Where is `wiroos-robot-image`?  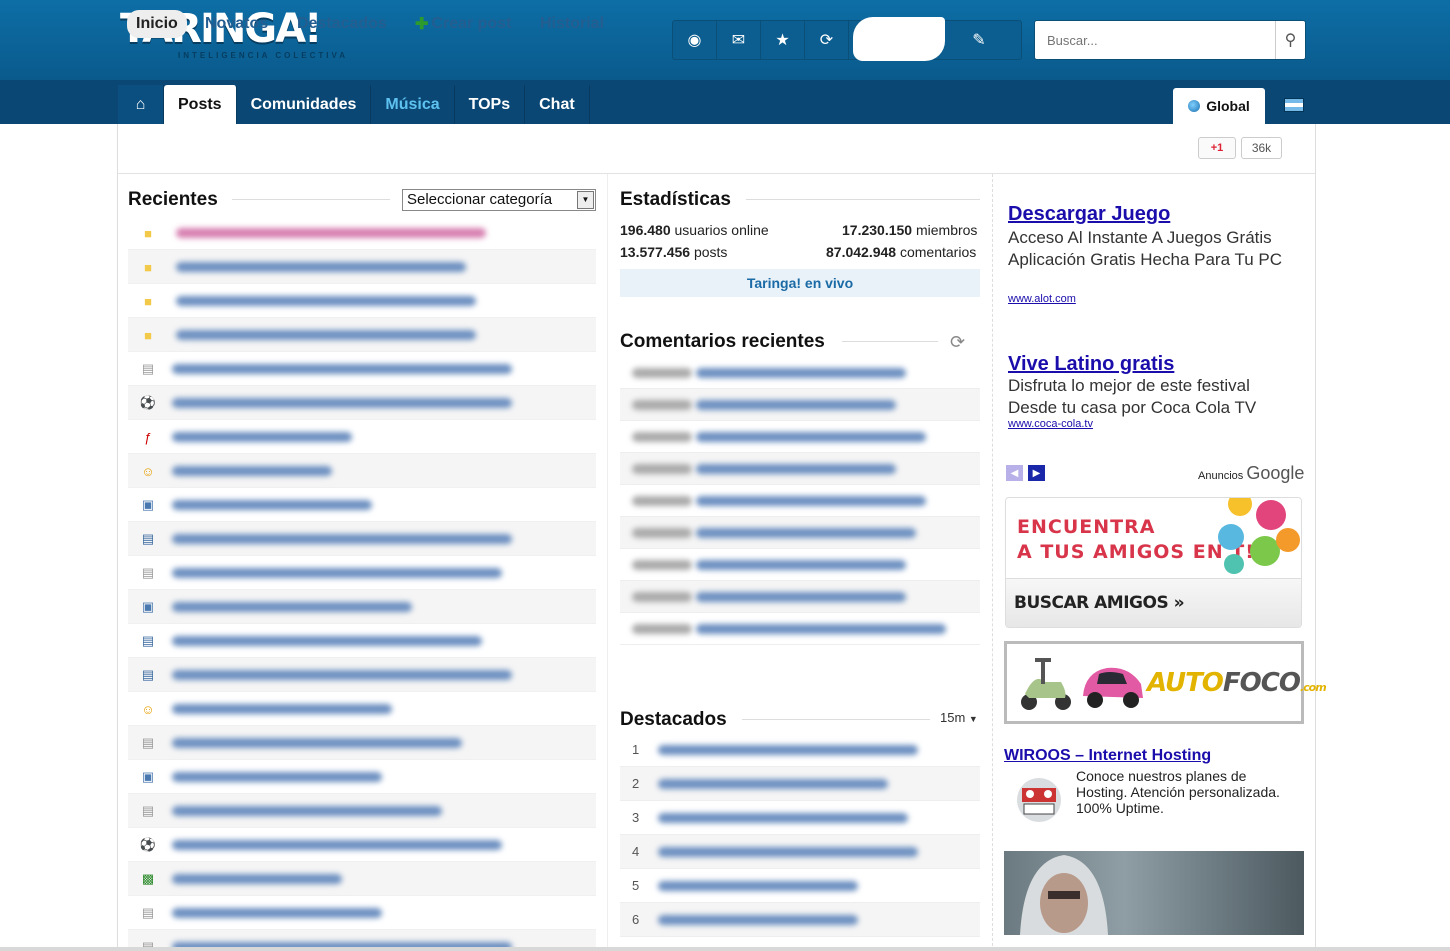
wiroos-robot-image is located at coordinates (1039, 800).